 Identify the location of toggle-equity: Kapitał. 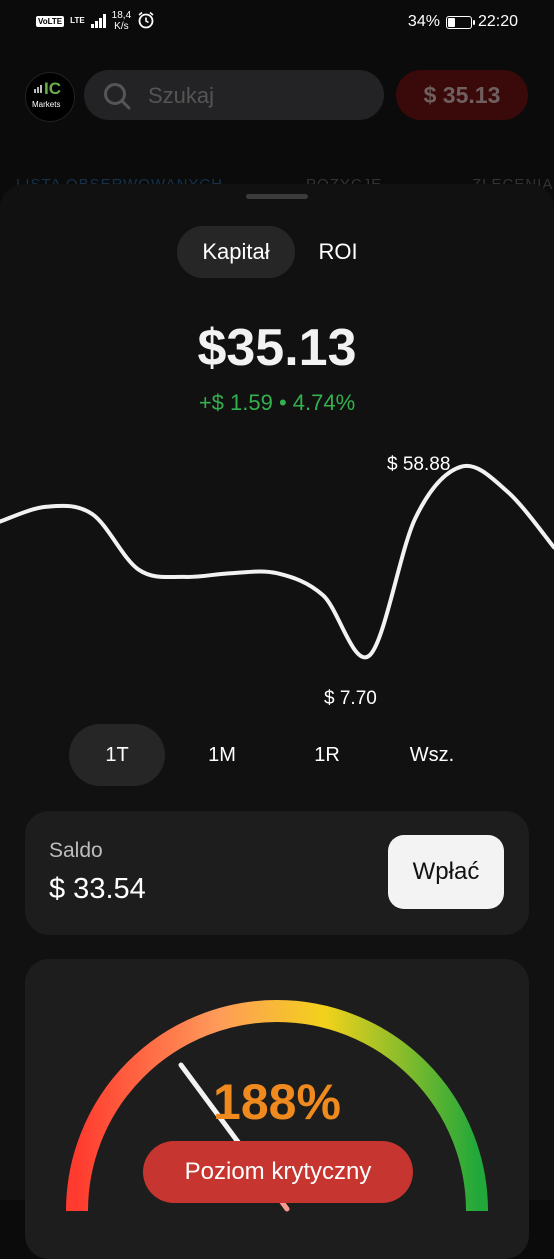
(236, 252).